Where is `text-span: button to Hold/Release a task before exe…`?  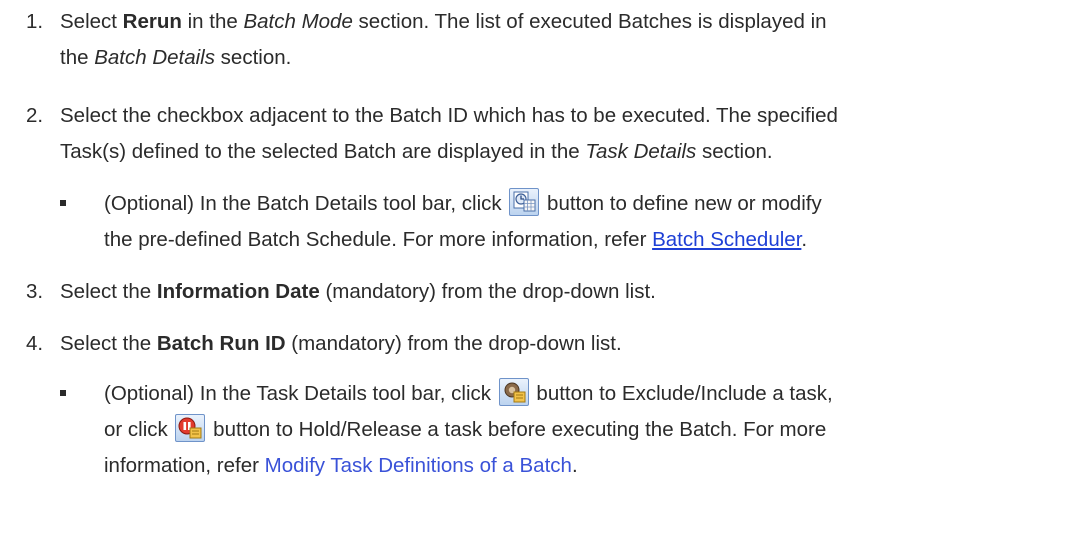 text-span: button to Hold/Release a task before exe… is located at coordinates (517, 429).